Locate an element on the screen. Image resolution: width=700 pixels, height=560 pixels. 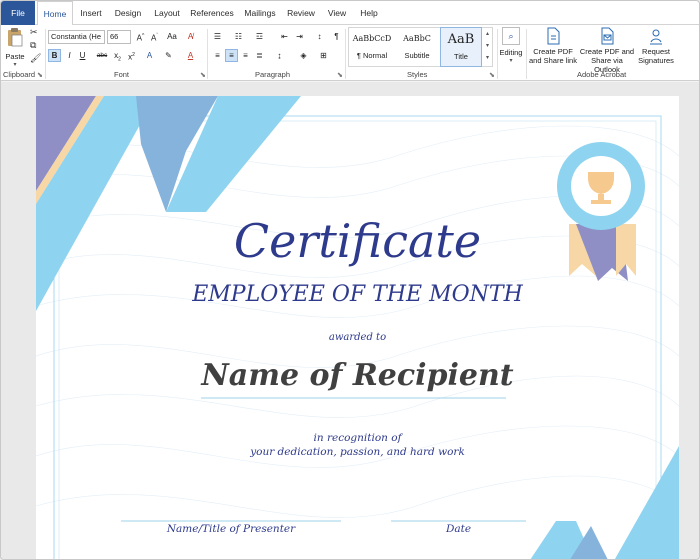
recognition-line-1: in recognition of is located at coordinates (357, 438).